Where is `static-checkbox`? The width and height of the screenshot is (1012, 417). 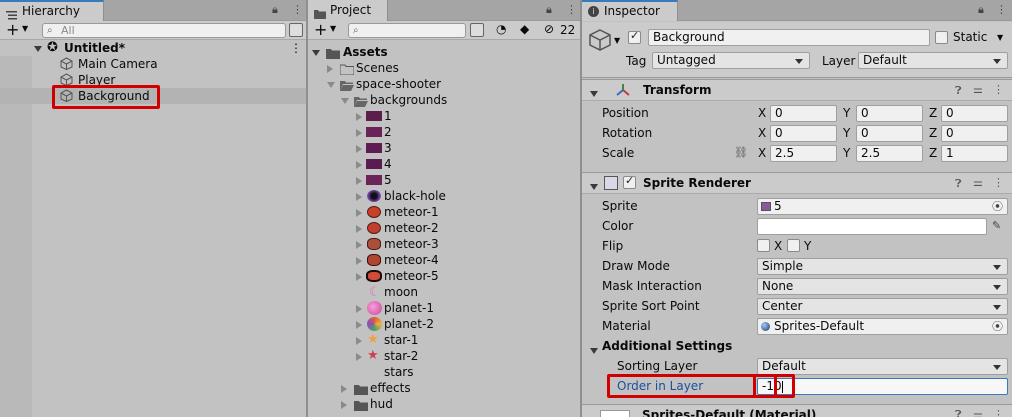 static-checkbox is located at coordinates (941, 37).